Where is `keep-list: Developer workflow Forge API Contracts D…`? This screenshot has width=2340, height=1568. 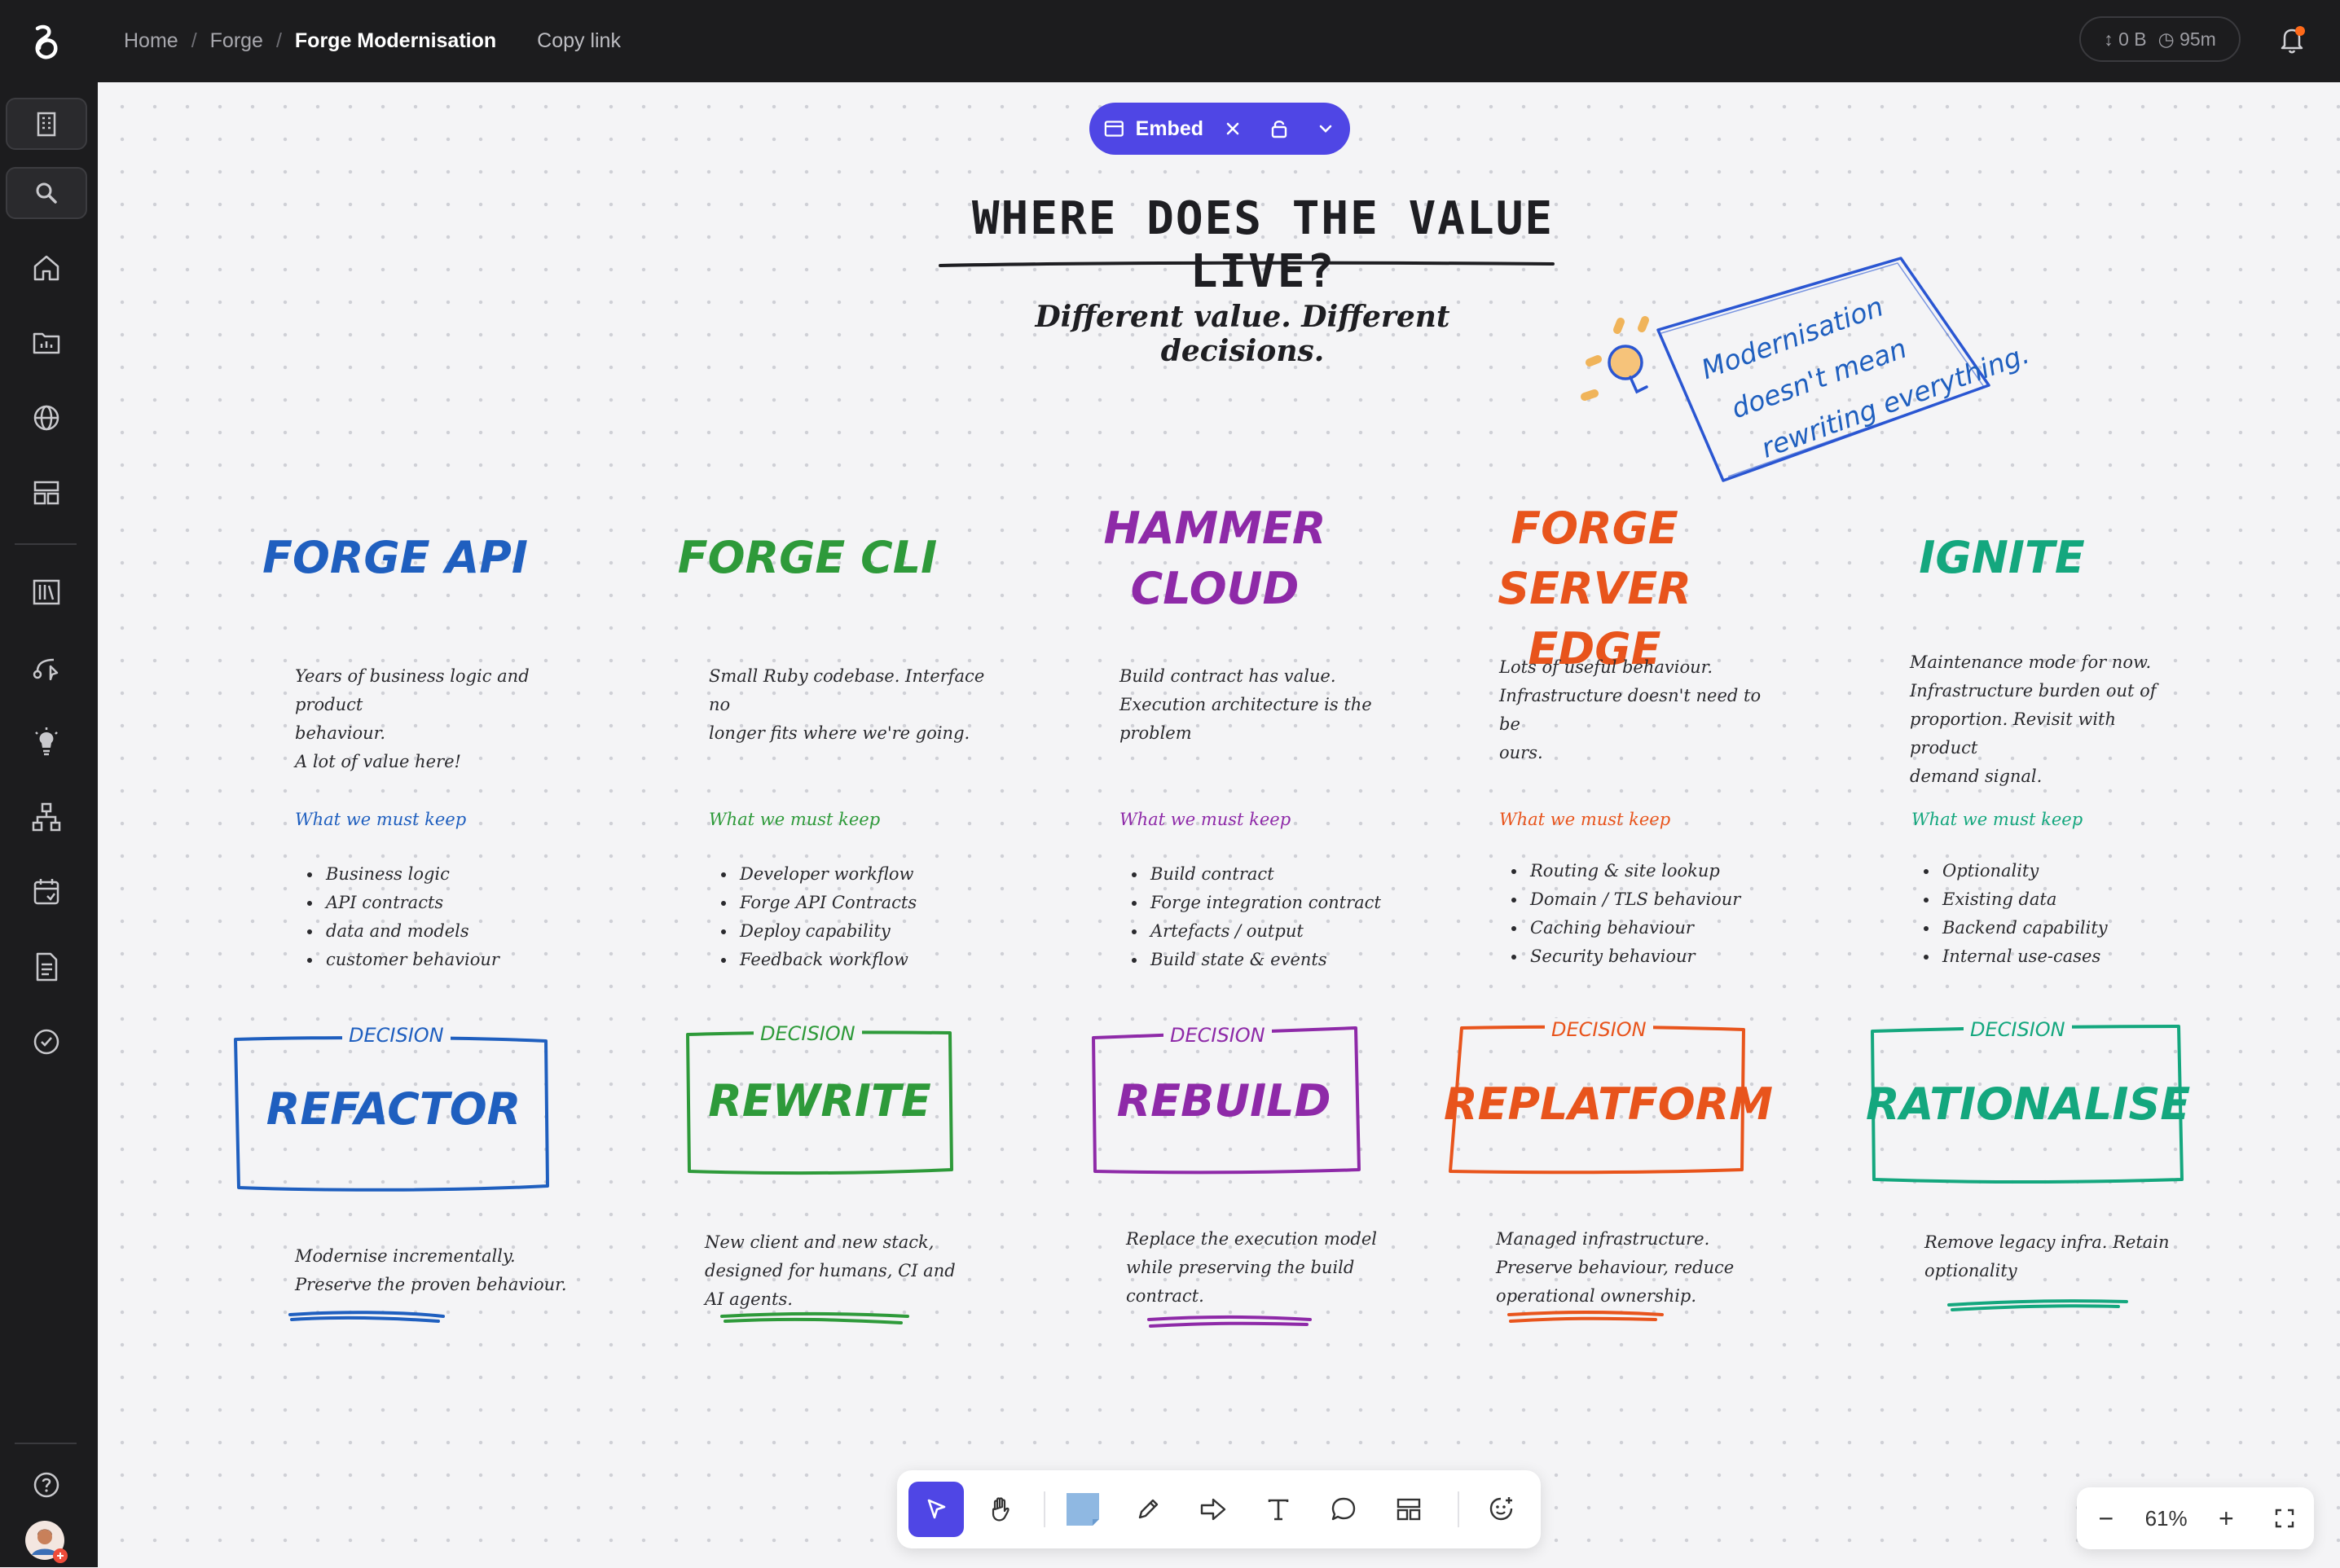 keep-list: Developer workflow Forge API Contracts D… is located at coordinates (814, 917).